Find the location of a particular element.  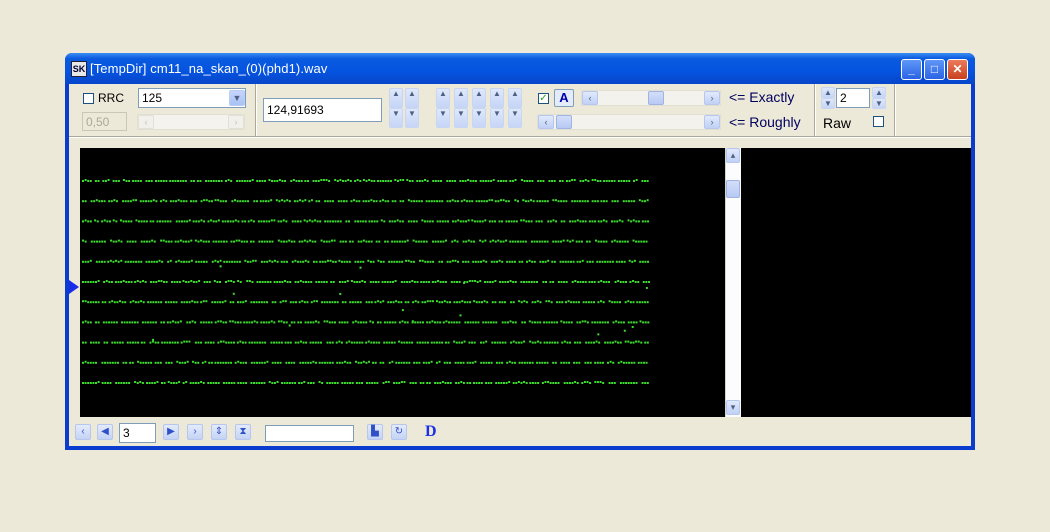

count-spin-down-right: ▼ is located at coordinates (879, 103).